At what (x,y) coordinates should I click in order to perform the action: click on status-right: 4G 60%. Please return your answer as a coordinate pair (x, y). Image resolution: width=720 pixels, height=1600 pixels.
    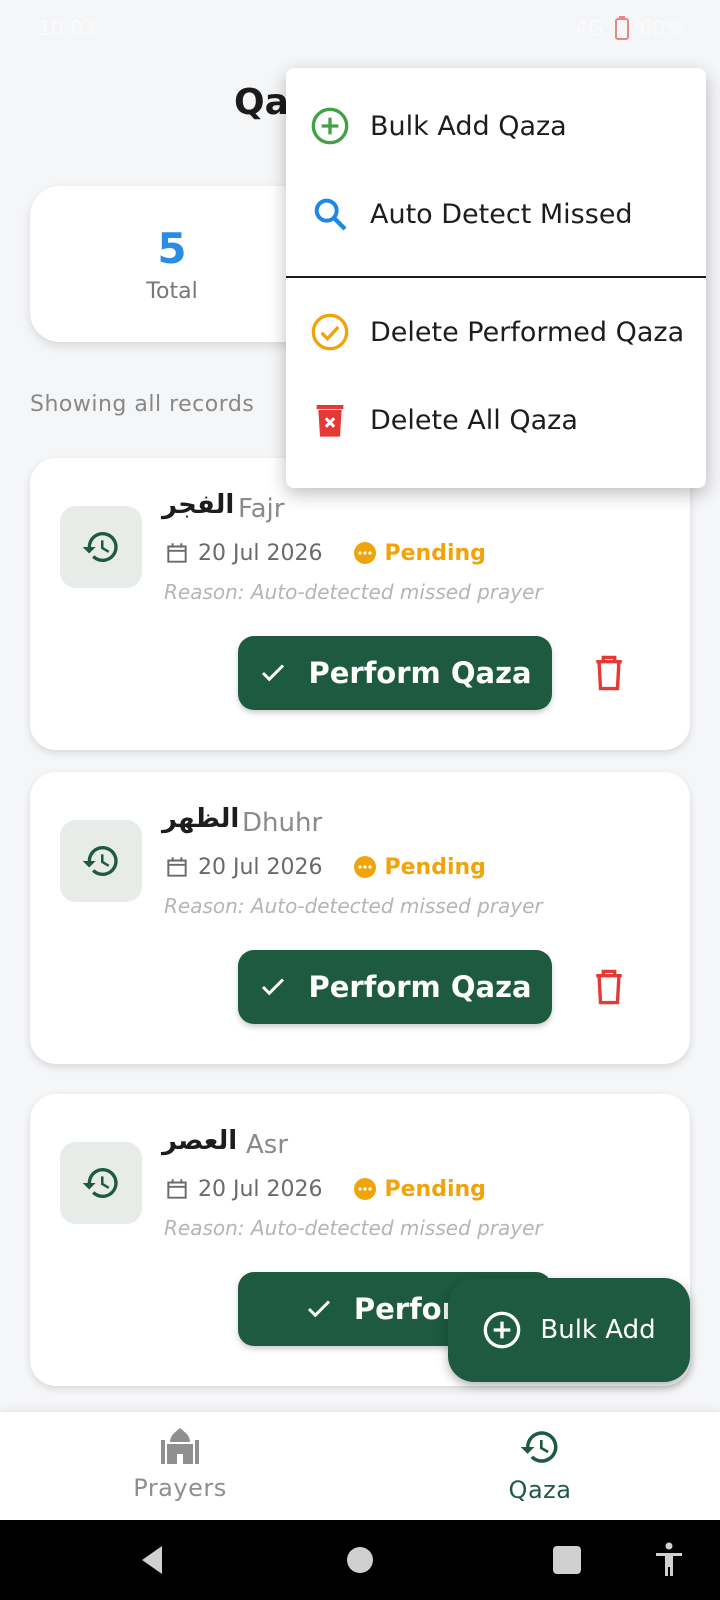
    Looking at the image, I should click on (629, 28).